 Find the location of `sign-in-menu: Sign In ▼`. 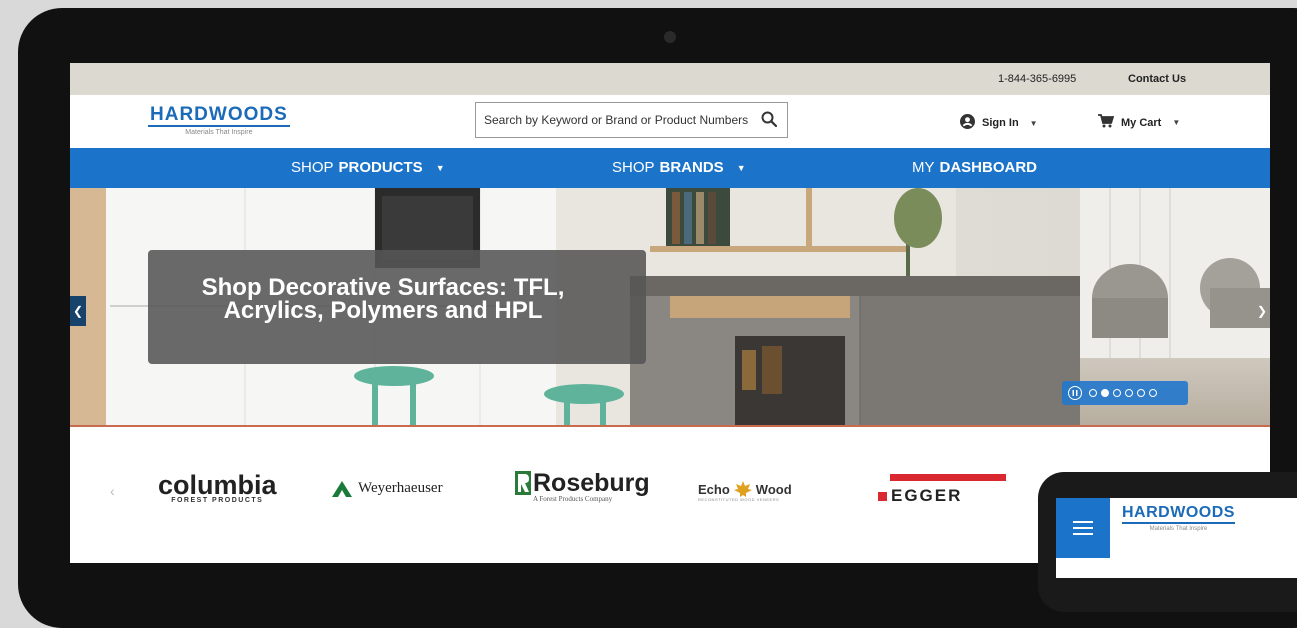

sign-in-menu: Sign In ▼ is located at coordinates (999, 123).